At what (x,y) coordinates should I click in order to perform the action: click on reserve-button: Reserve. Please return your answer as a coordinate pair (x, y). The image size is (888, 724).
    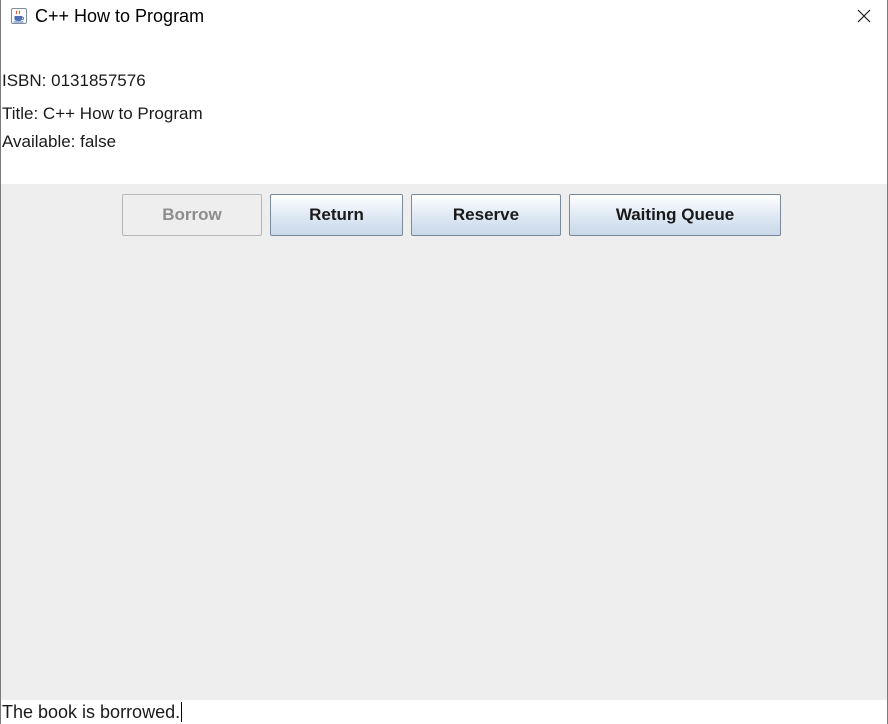
    Looking at the image, I should click on (486, 215).